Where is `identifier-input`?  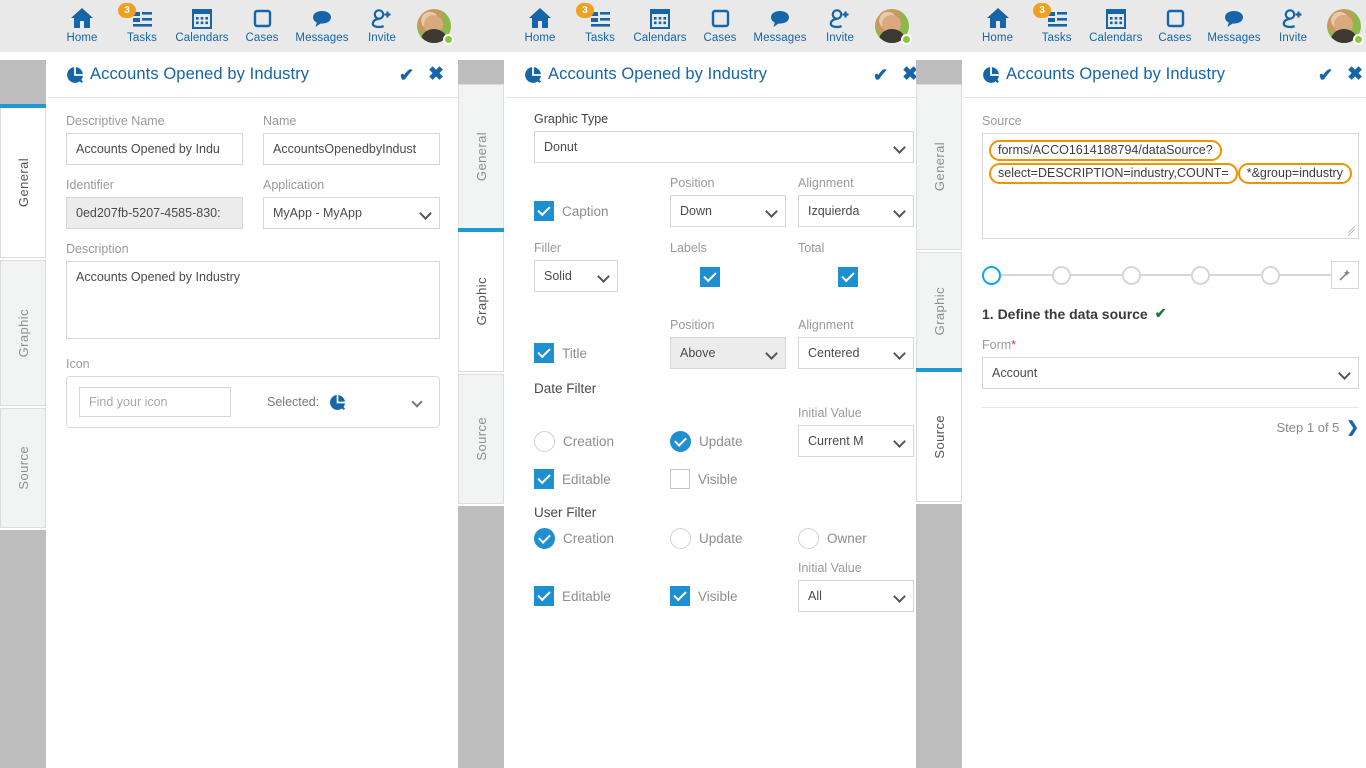 identifier-input is located at coordinates (154, 213).